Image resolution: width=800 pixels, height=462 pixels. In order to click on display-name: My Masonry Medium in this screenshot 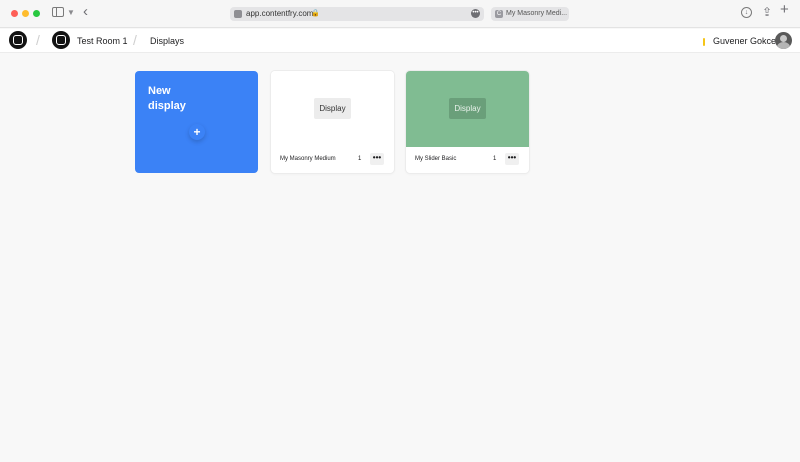, I will do `click(308, 159)`.